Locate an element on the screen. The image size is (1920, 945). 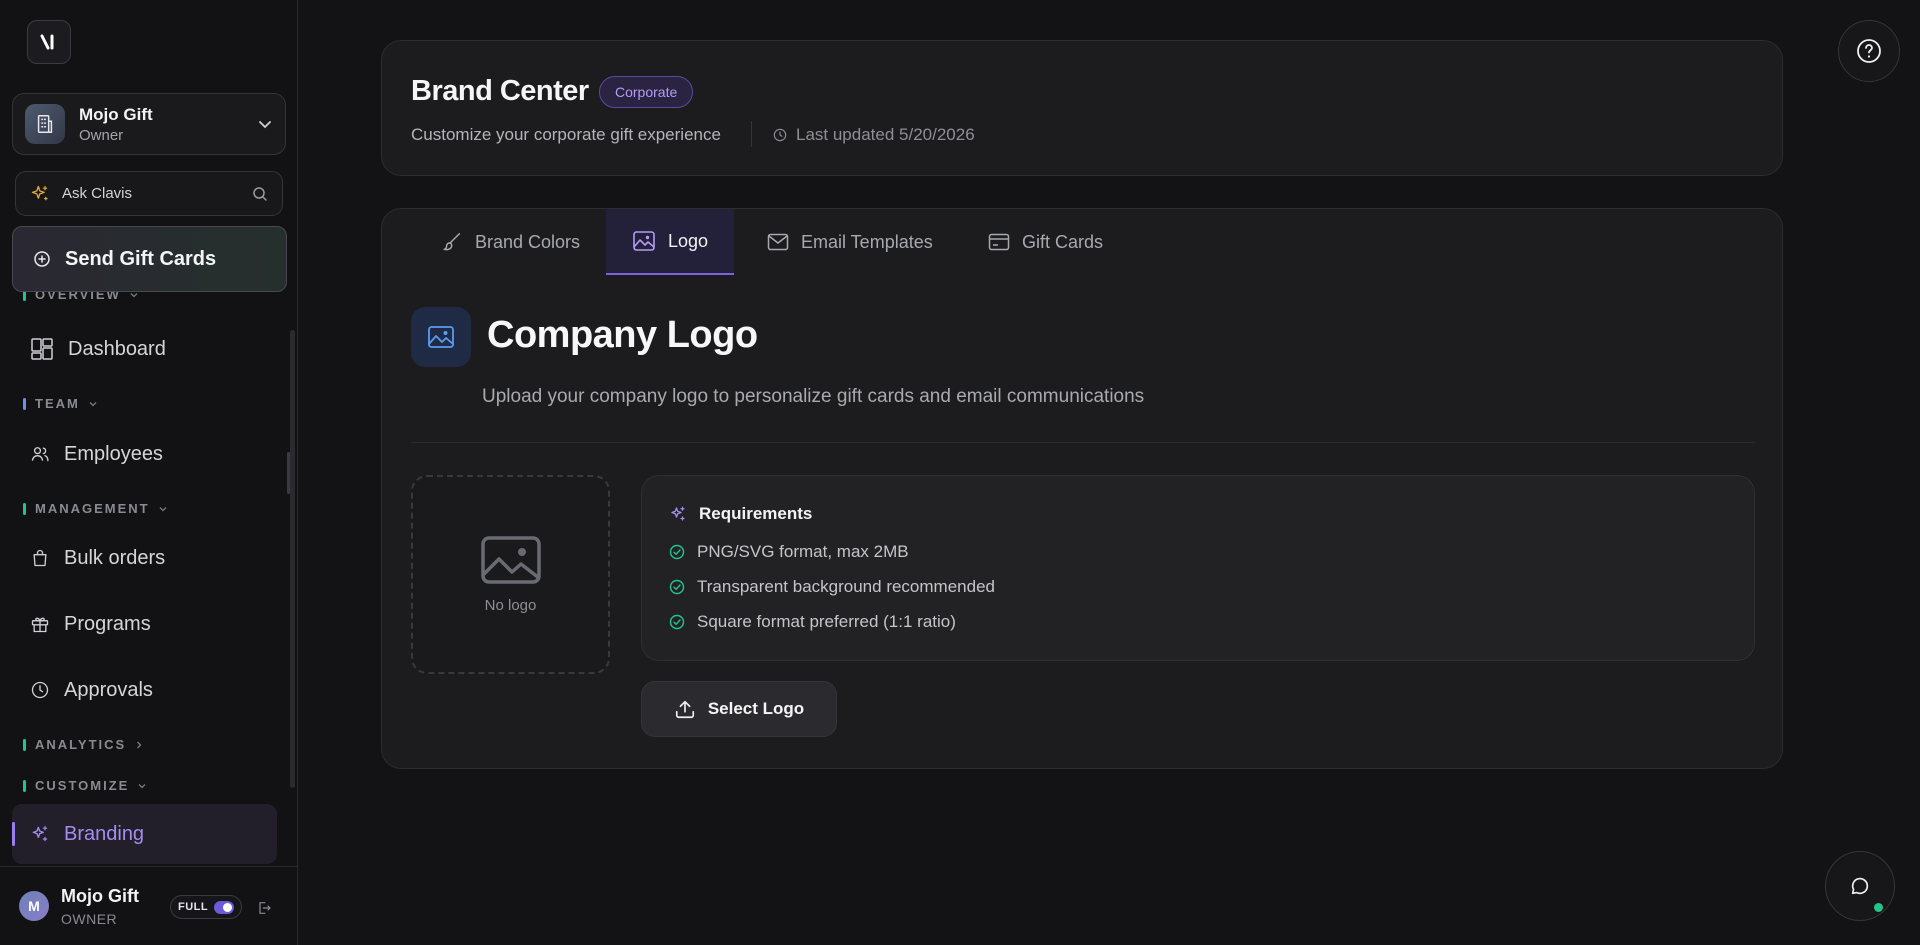
toggle-switch is located at coordinates (224, 907).